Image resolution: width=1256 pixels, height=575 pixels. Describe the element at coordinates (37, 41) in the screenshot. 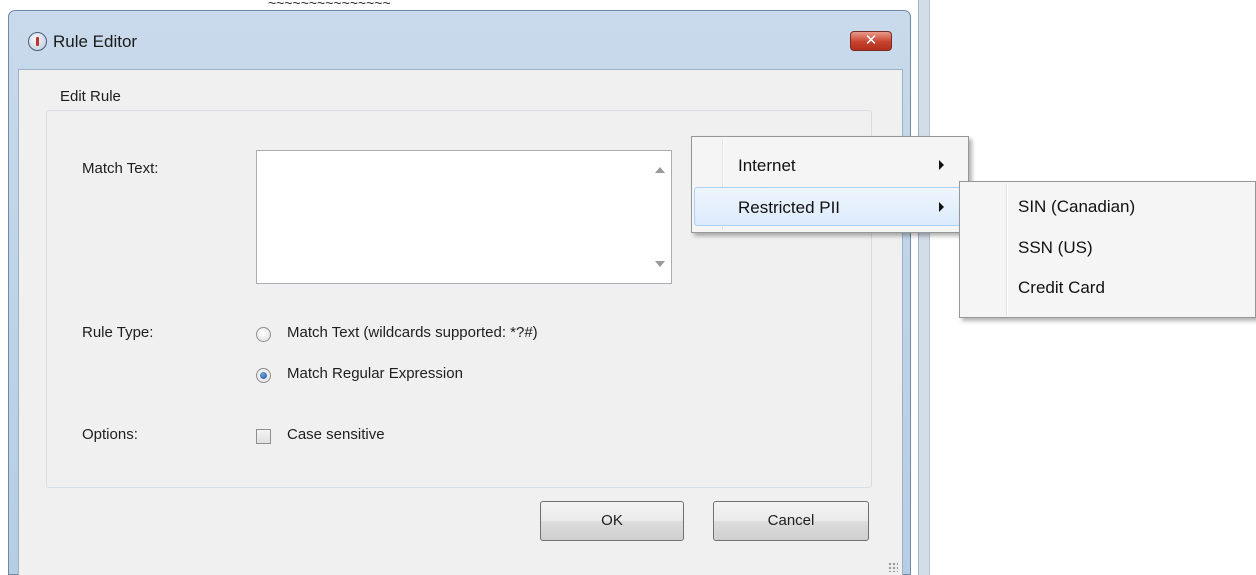

I see `app-icon` at that location.